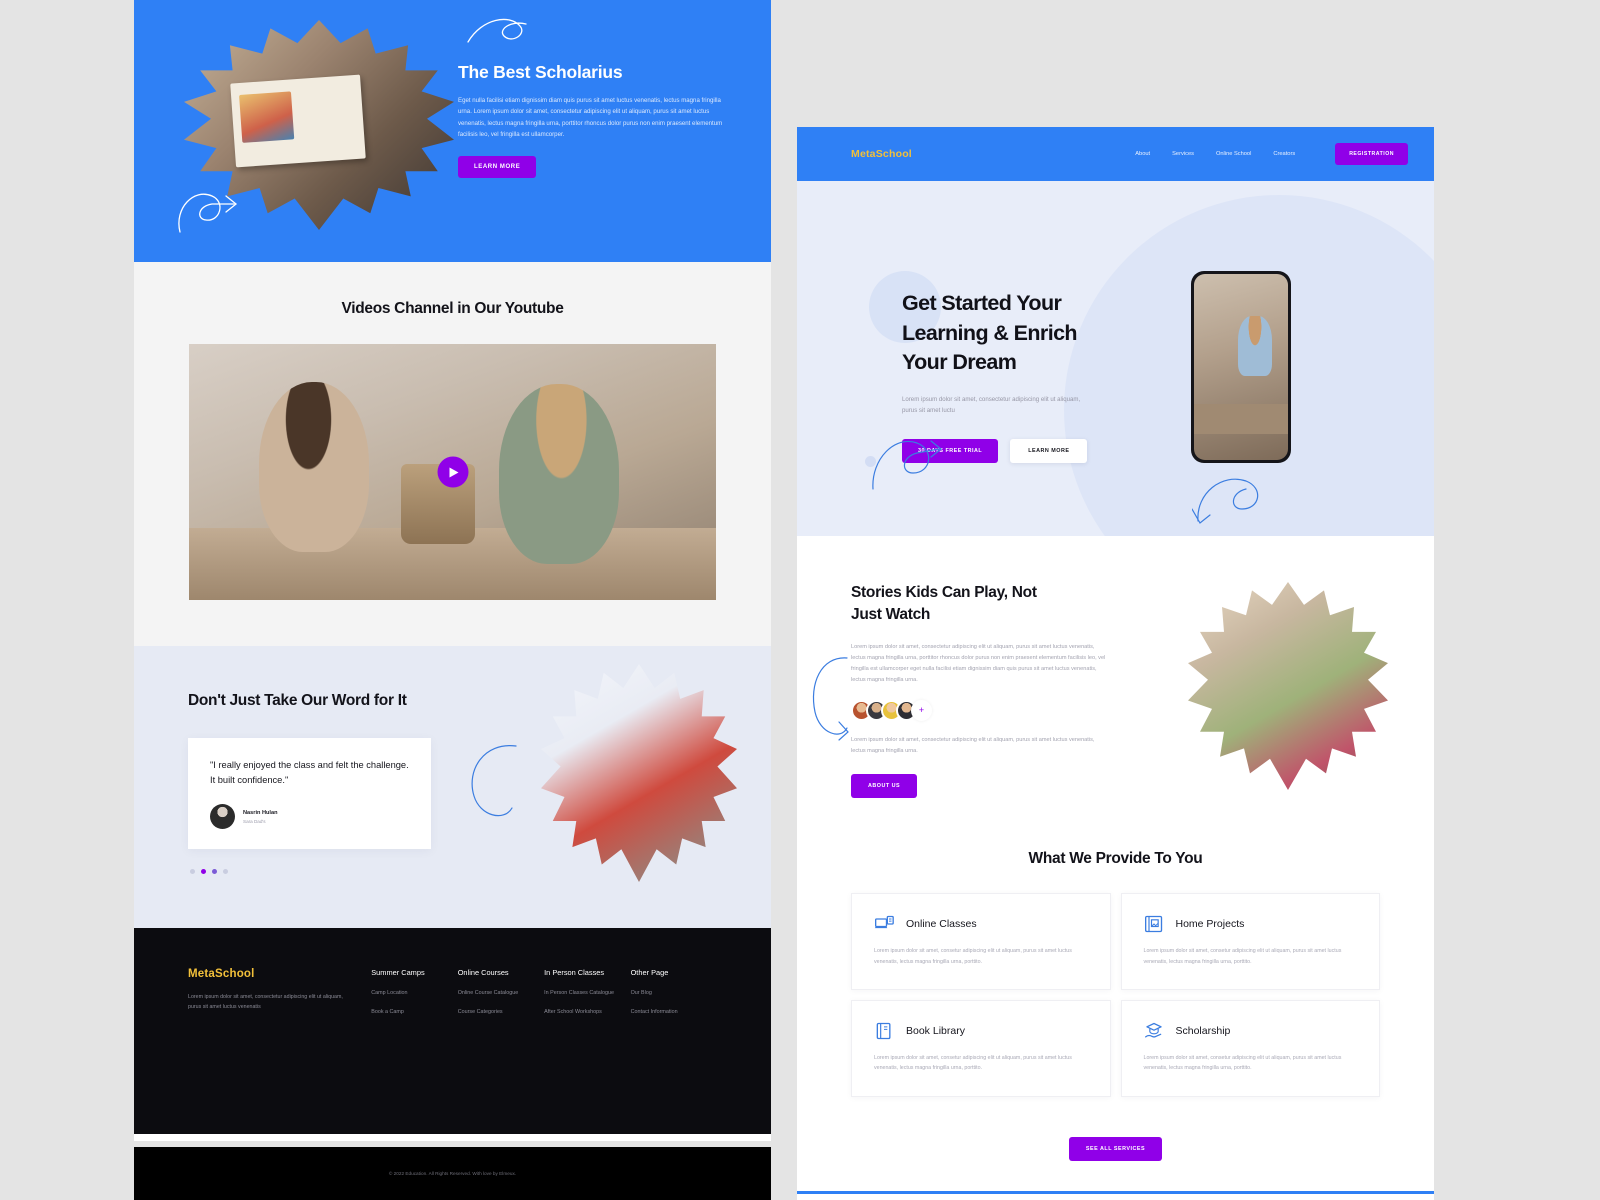  What do you see at coordinates (674, 993) in the screenshot?
I see `footer-link: Our Blog` at bounding box center [674, 993].